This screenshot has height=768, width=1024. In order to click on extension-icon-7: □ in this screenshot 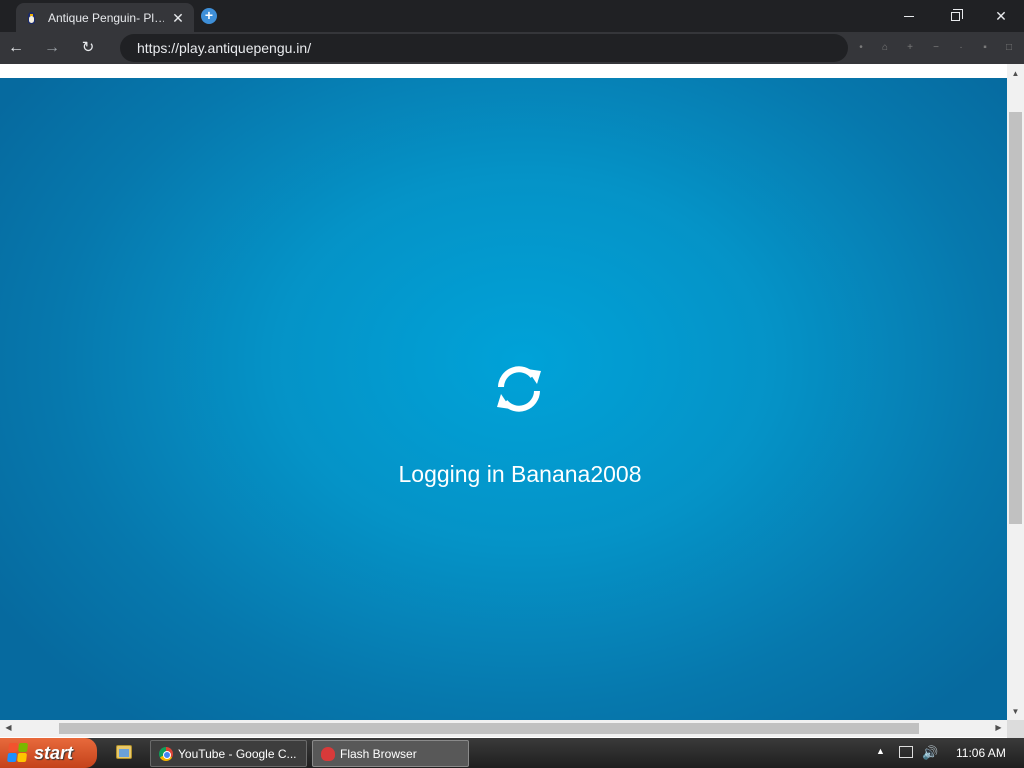, I will do `click(1009, 48)`.